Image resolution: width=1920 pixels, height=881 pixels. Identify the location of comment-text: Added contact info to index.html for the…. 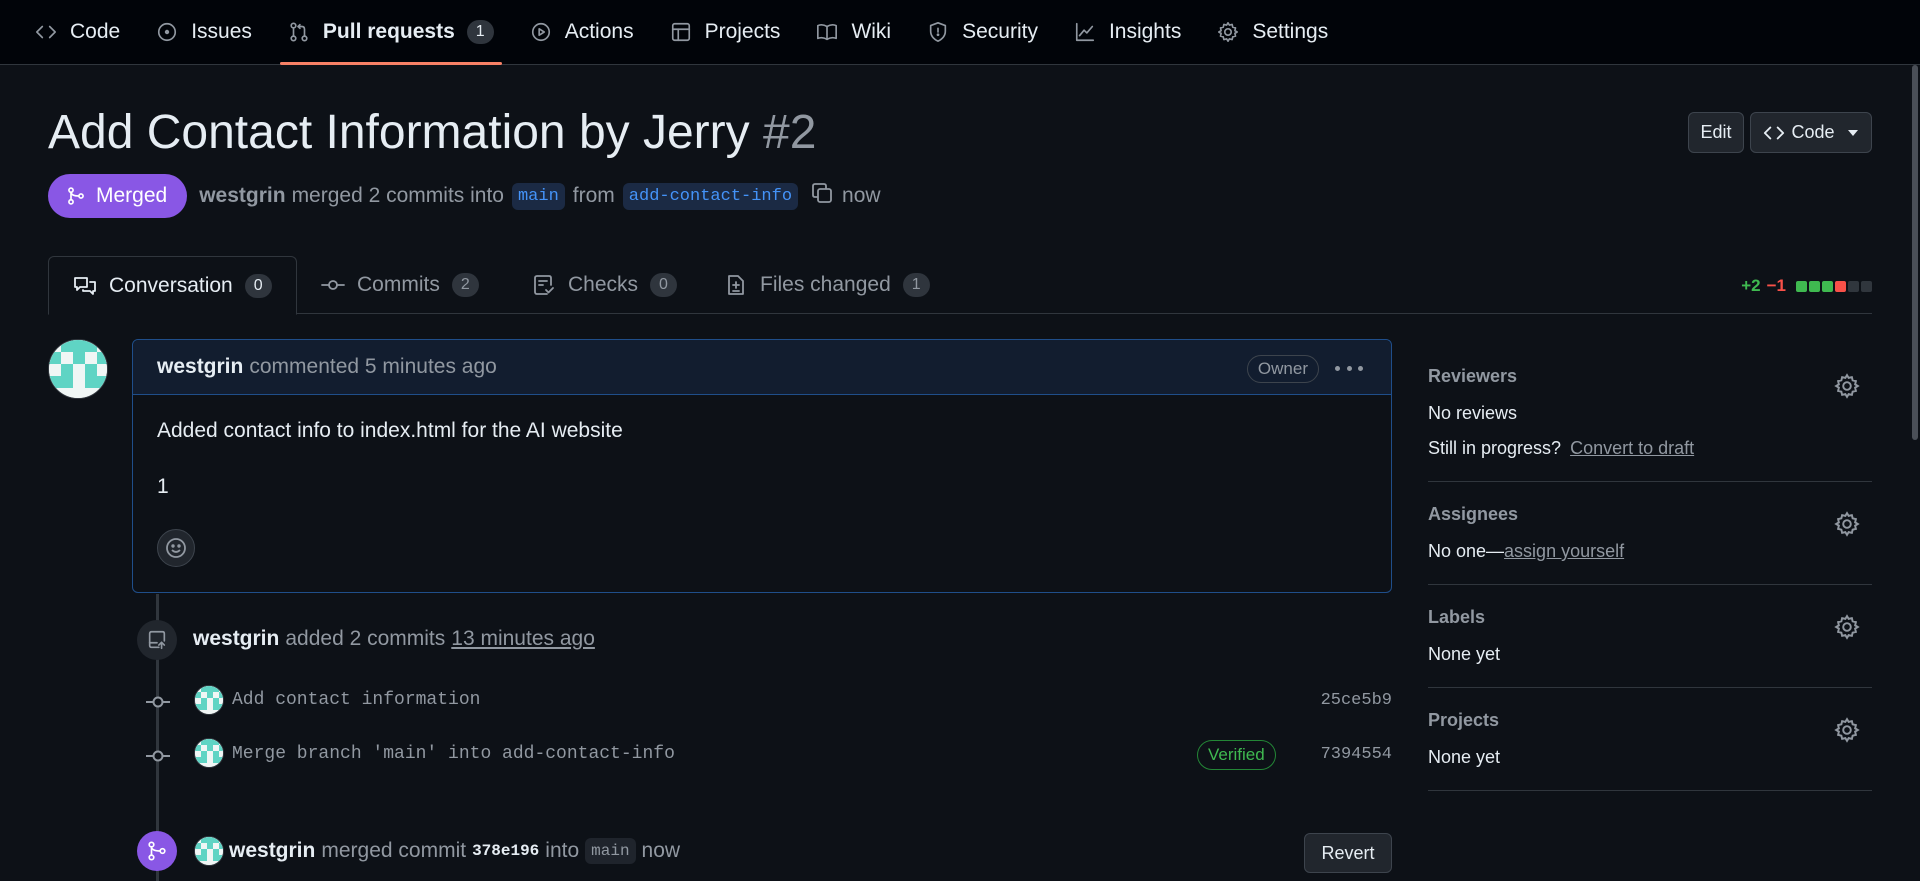
(390, 430).